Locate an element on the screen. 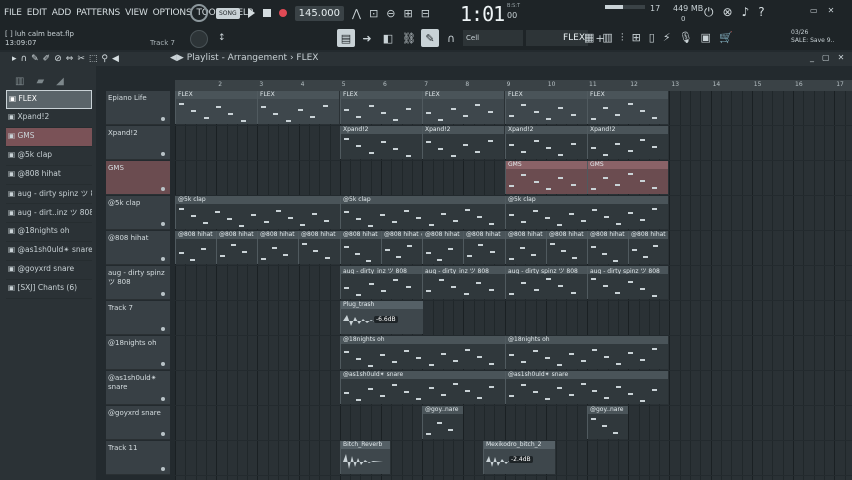 This screenshot has width=852, height=480. picker-item: ▣ @808 hihat is located at coordinates (49, 175).